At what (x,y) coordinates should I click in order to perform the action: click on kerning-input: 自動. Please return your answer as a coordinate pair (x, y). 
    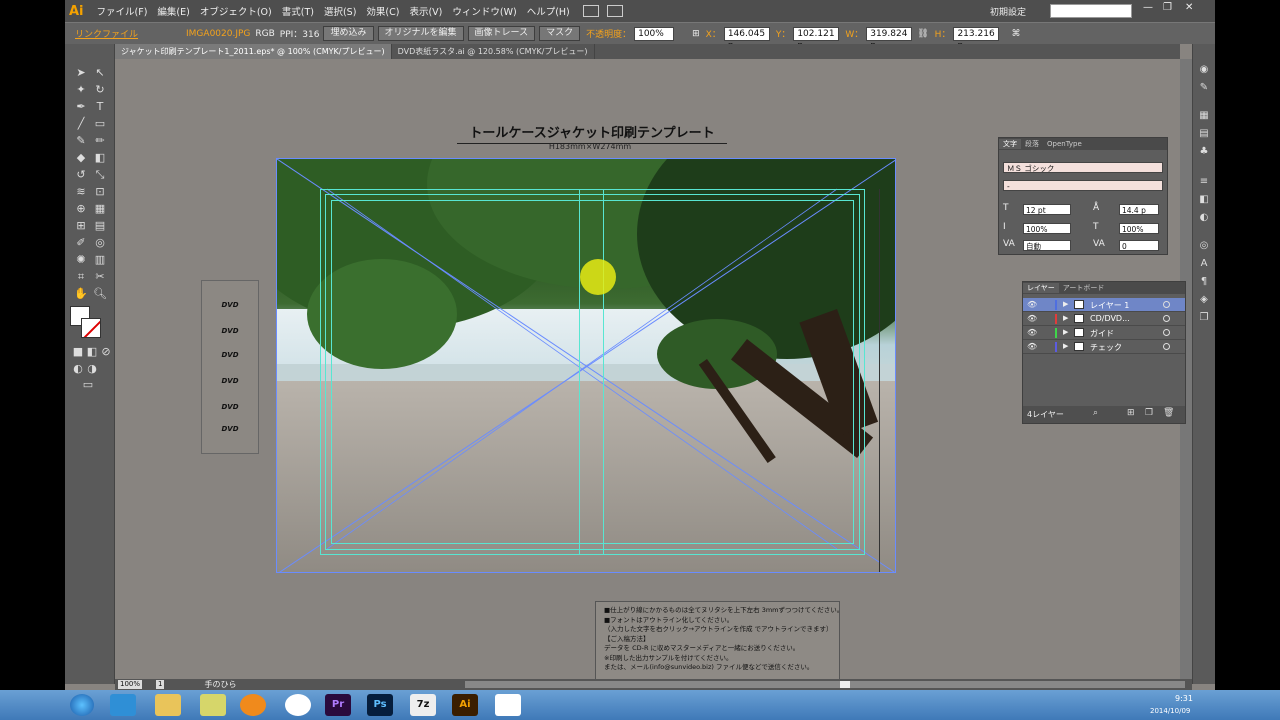
    Looking at the image, I should click on (1047, 245).